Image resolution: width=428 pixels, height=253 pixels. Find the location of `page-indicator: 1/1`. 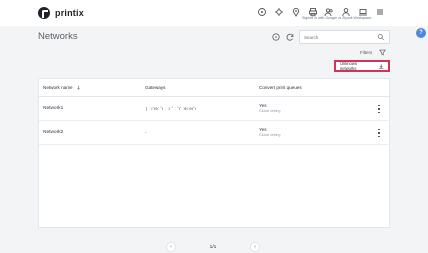

page-indicator: 1/1 is located at coordinates (213, 247).